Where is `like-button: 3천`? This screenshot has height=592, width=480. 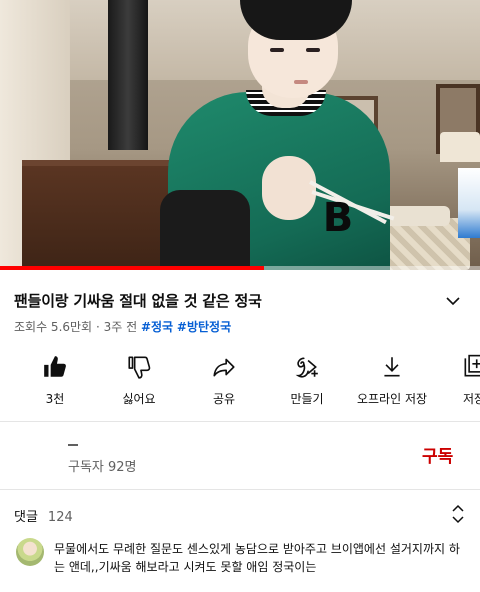 like-button: 3천 is located at coordinates (55, 380).